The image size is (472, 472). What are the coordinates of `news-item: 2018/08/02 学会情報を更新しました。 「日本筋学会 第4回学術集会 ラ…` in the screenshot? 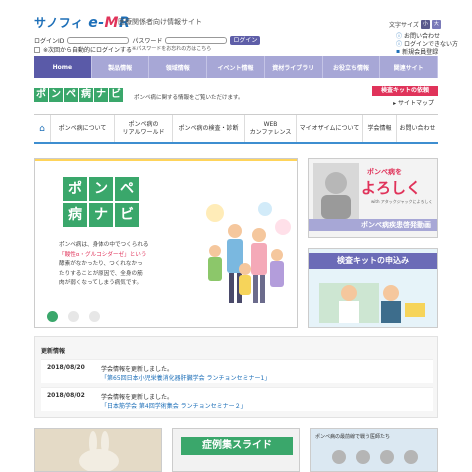 It's located at (237, 399).